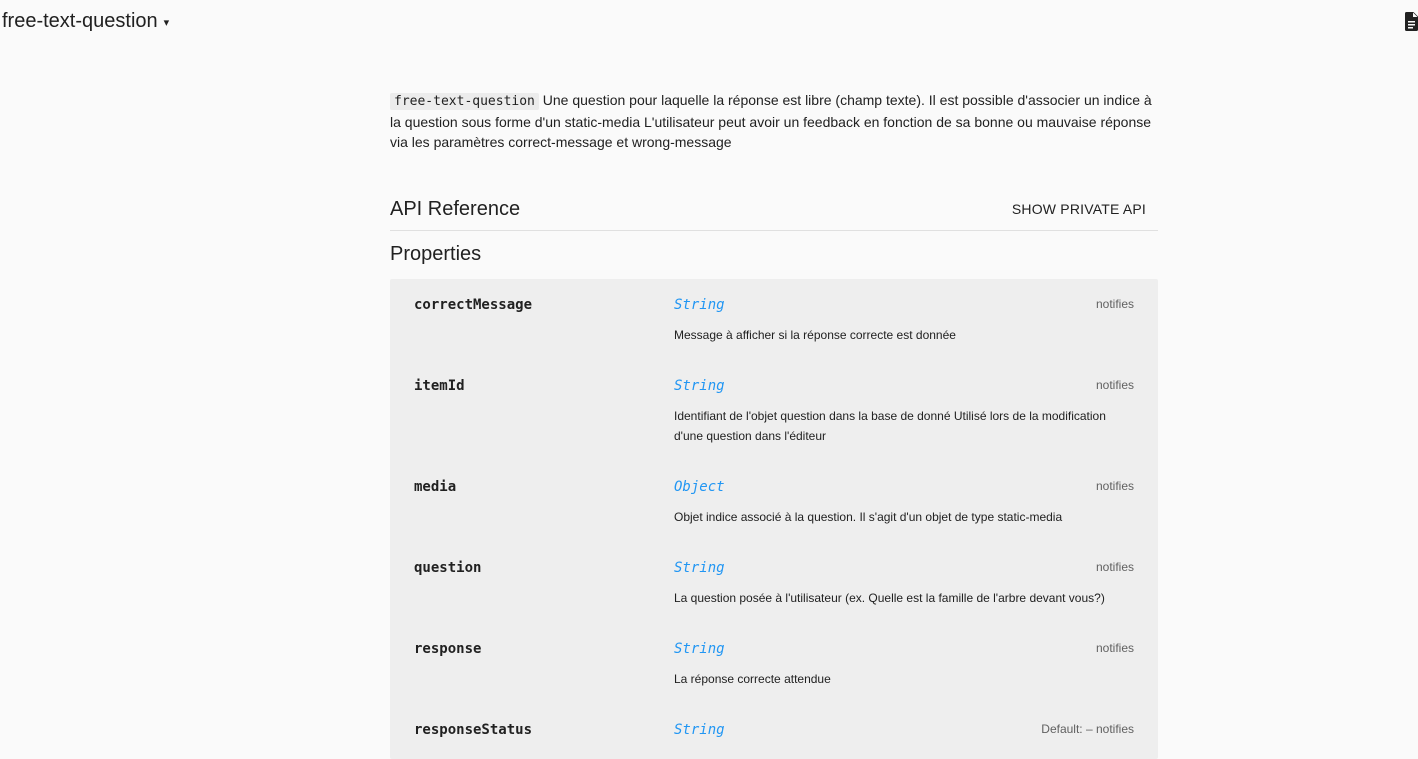  Describe the element at coordinates (709, 22) in the screenshot. I see `top-bar: free-text-question ▾` at that location.